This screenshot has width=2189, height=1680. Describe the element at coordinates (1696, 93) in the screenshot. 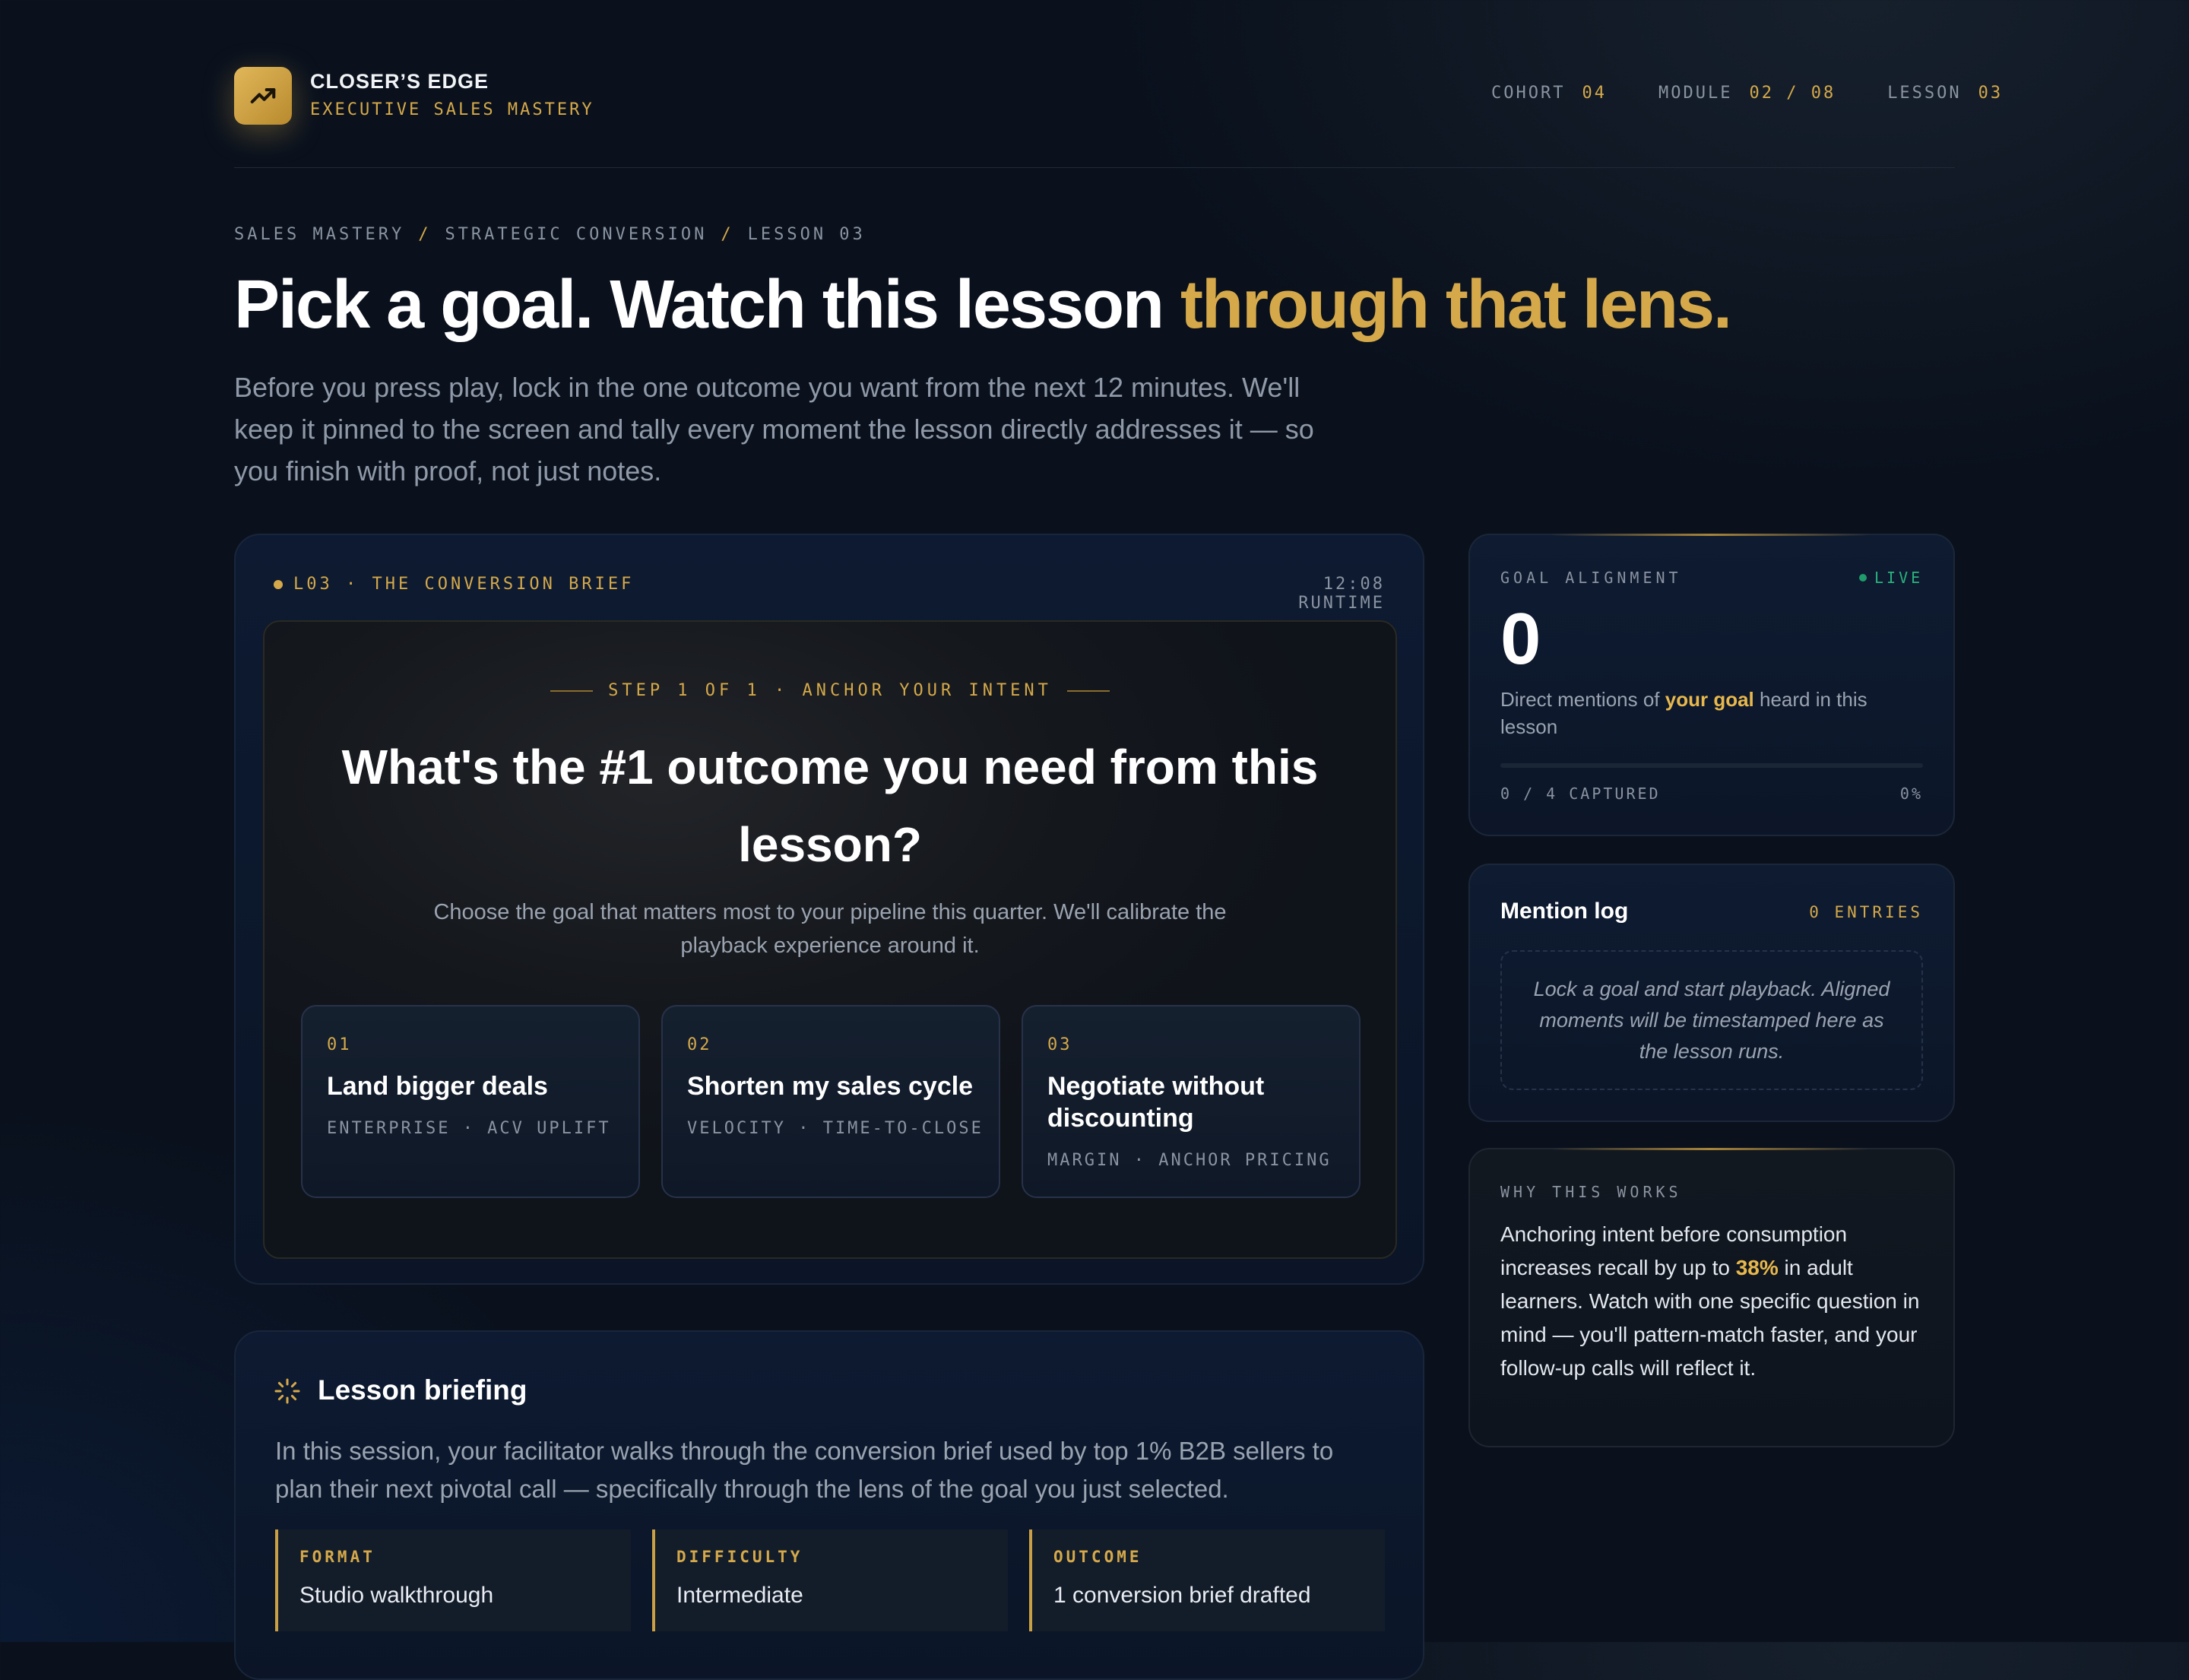

I see `meta-module-label: MODULE` at that location.